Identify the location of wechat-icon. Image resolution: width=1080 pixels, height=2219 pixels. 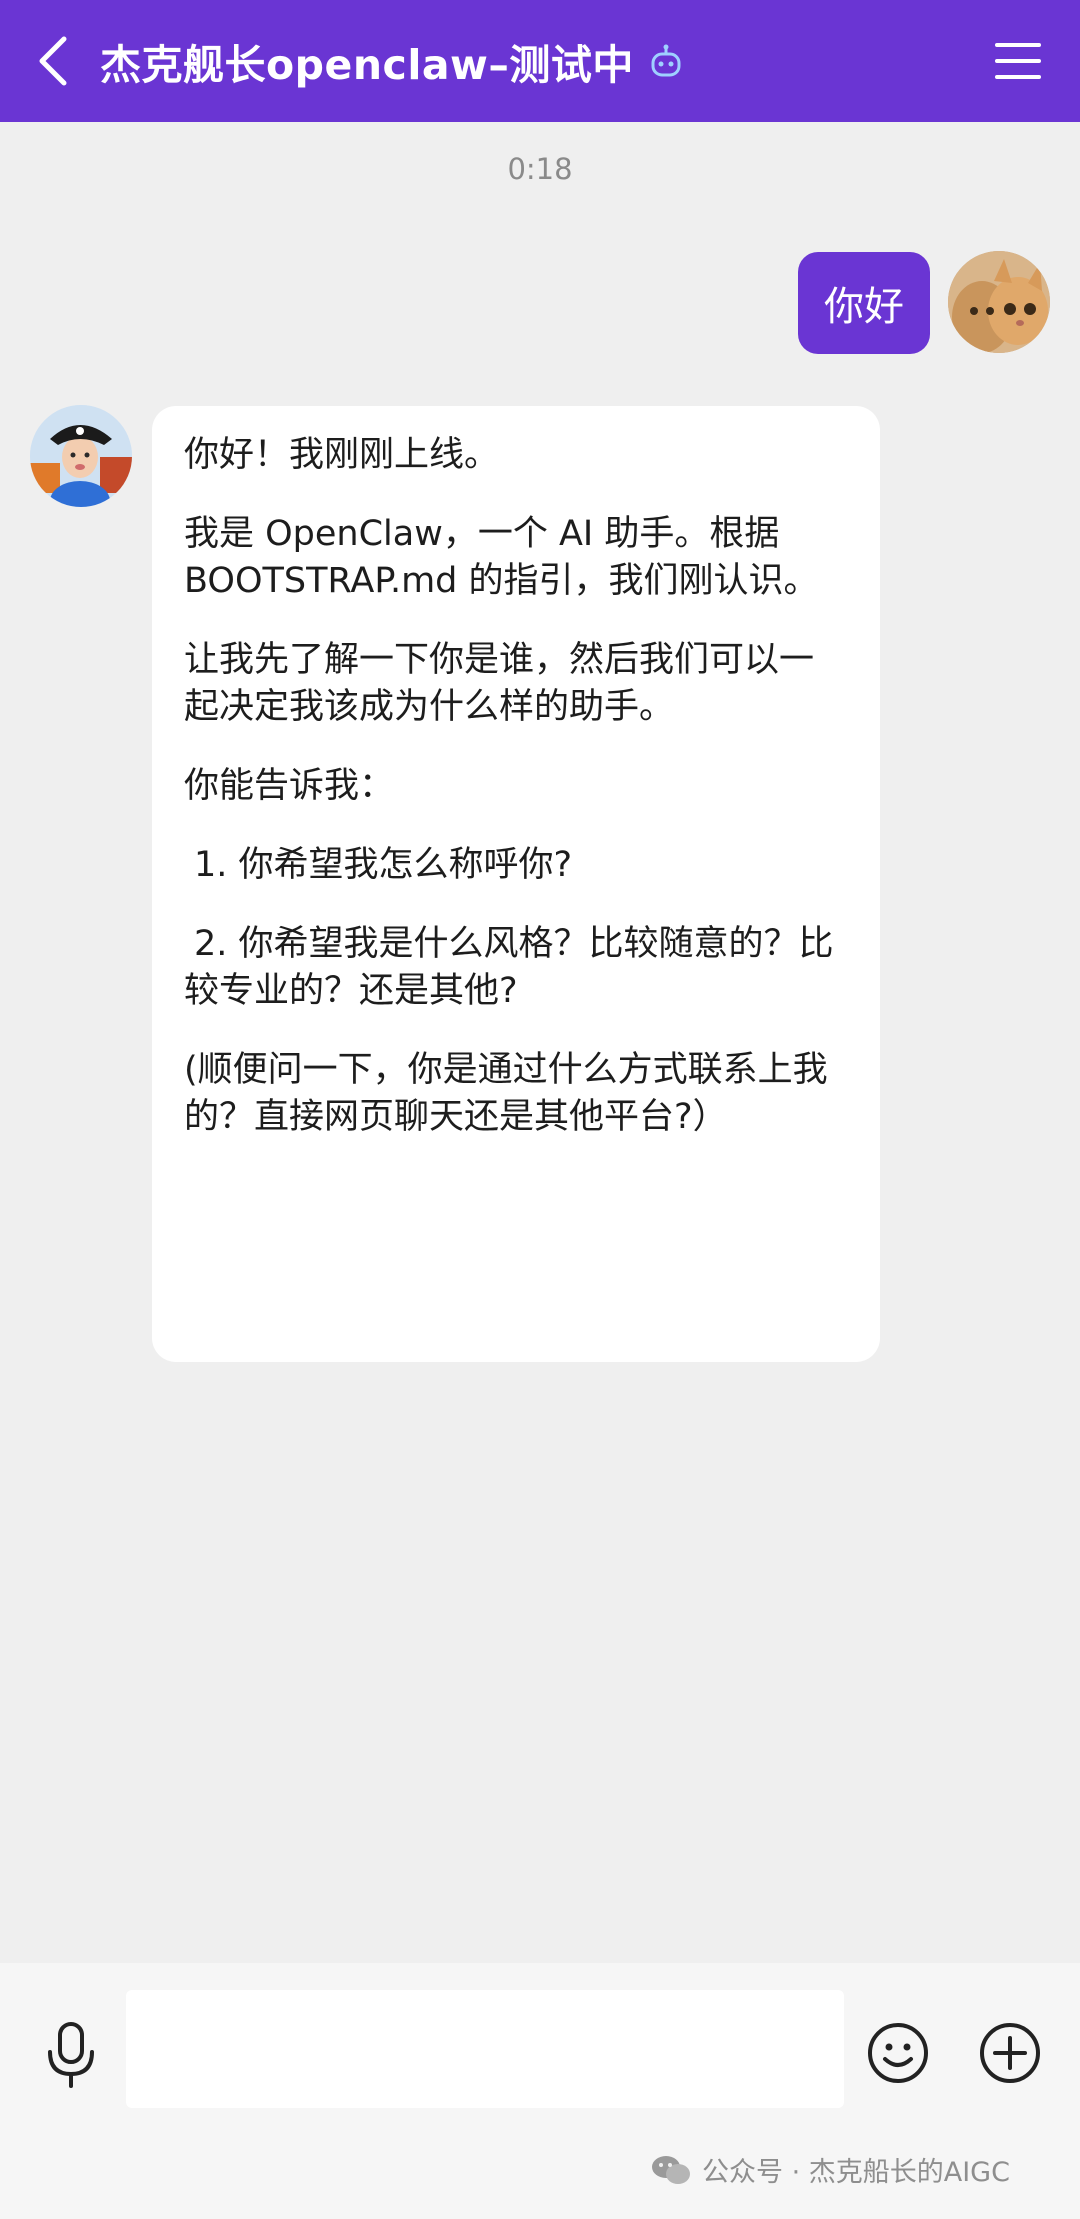
(671, 2170).